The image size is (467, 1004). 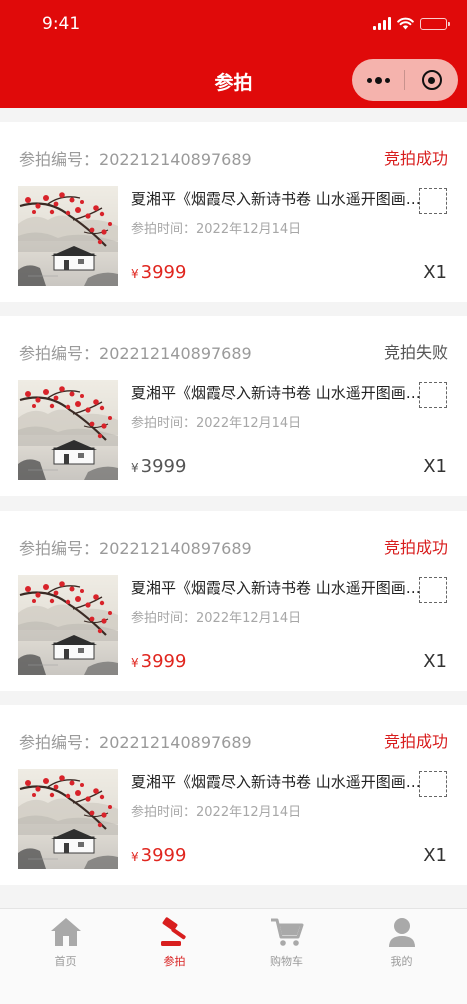 I want to click on home-icon, so click(x=65, y=932).